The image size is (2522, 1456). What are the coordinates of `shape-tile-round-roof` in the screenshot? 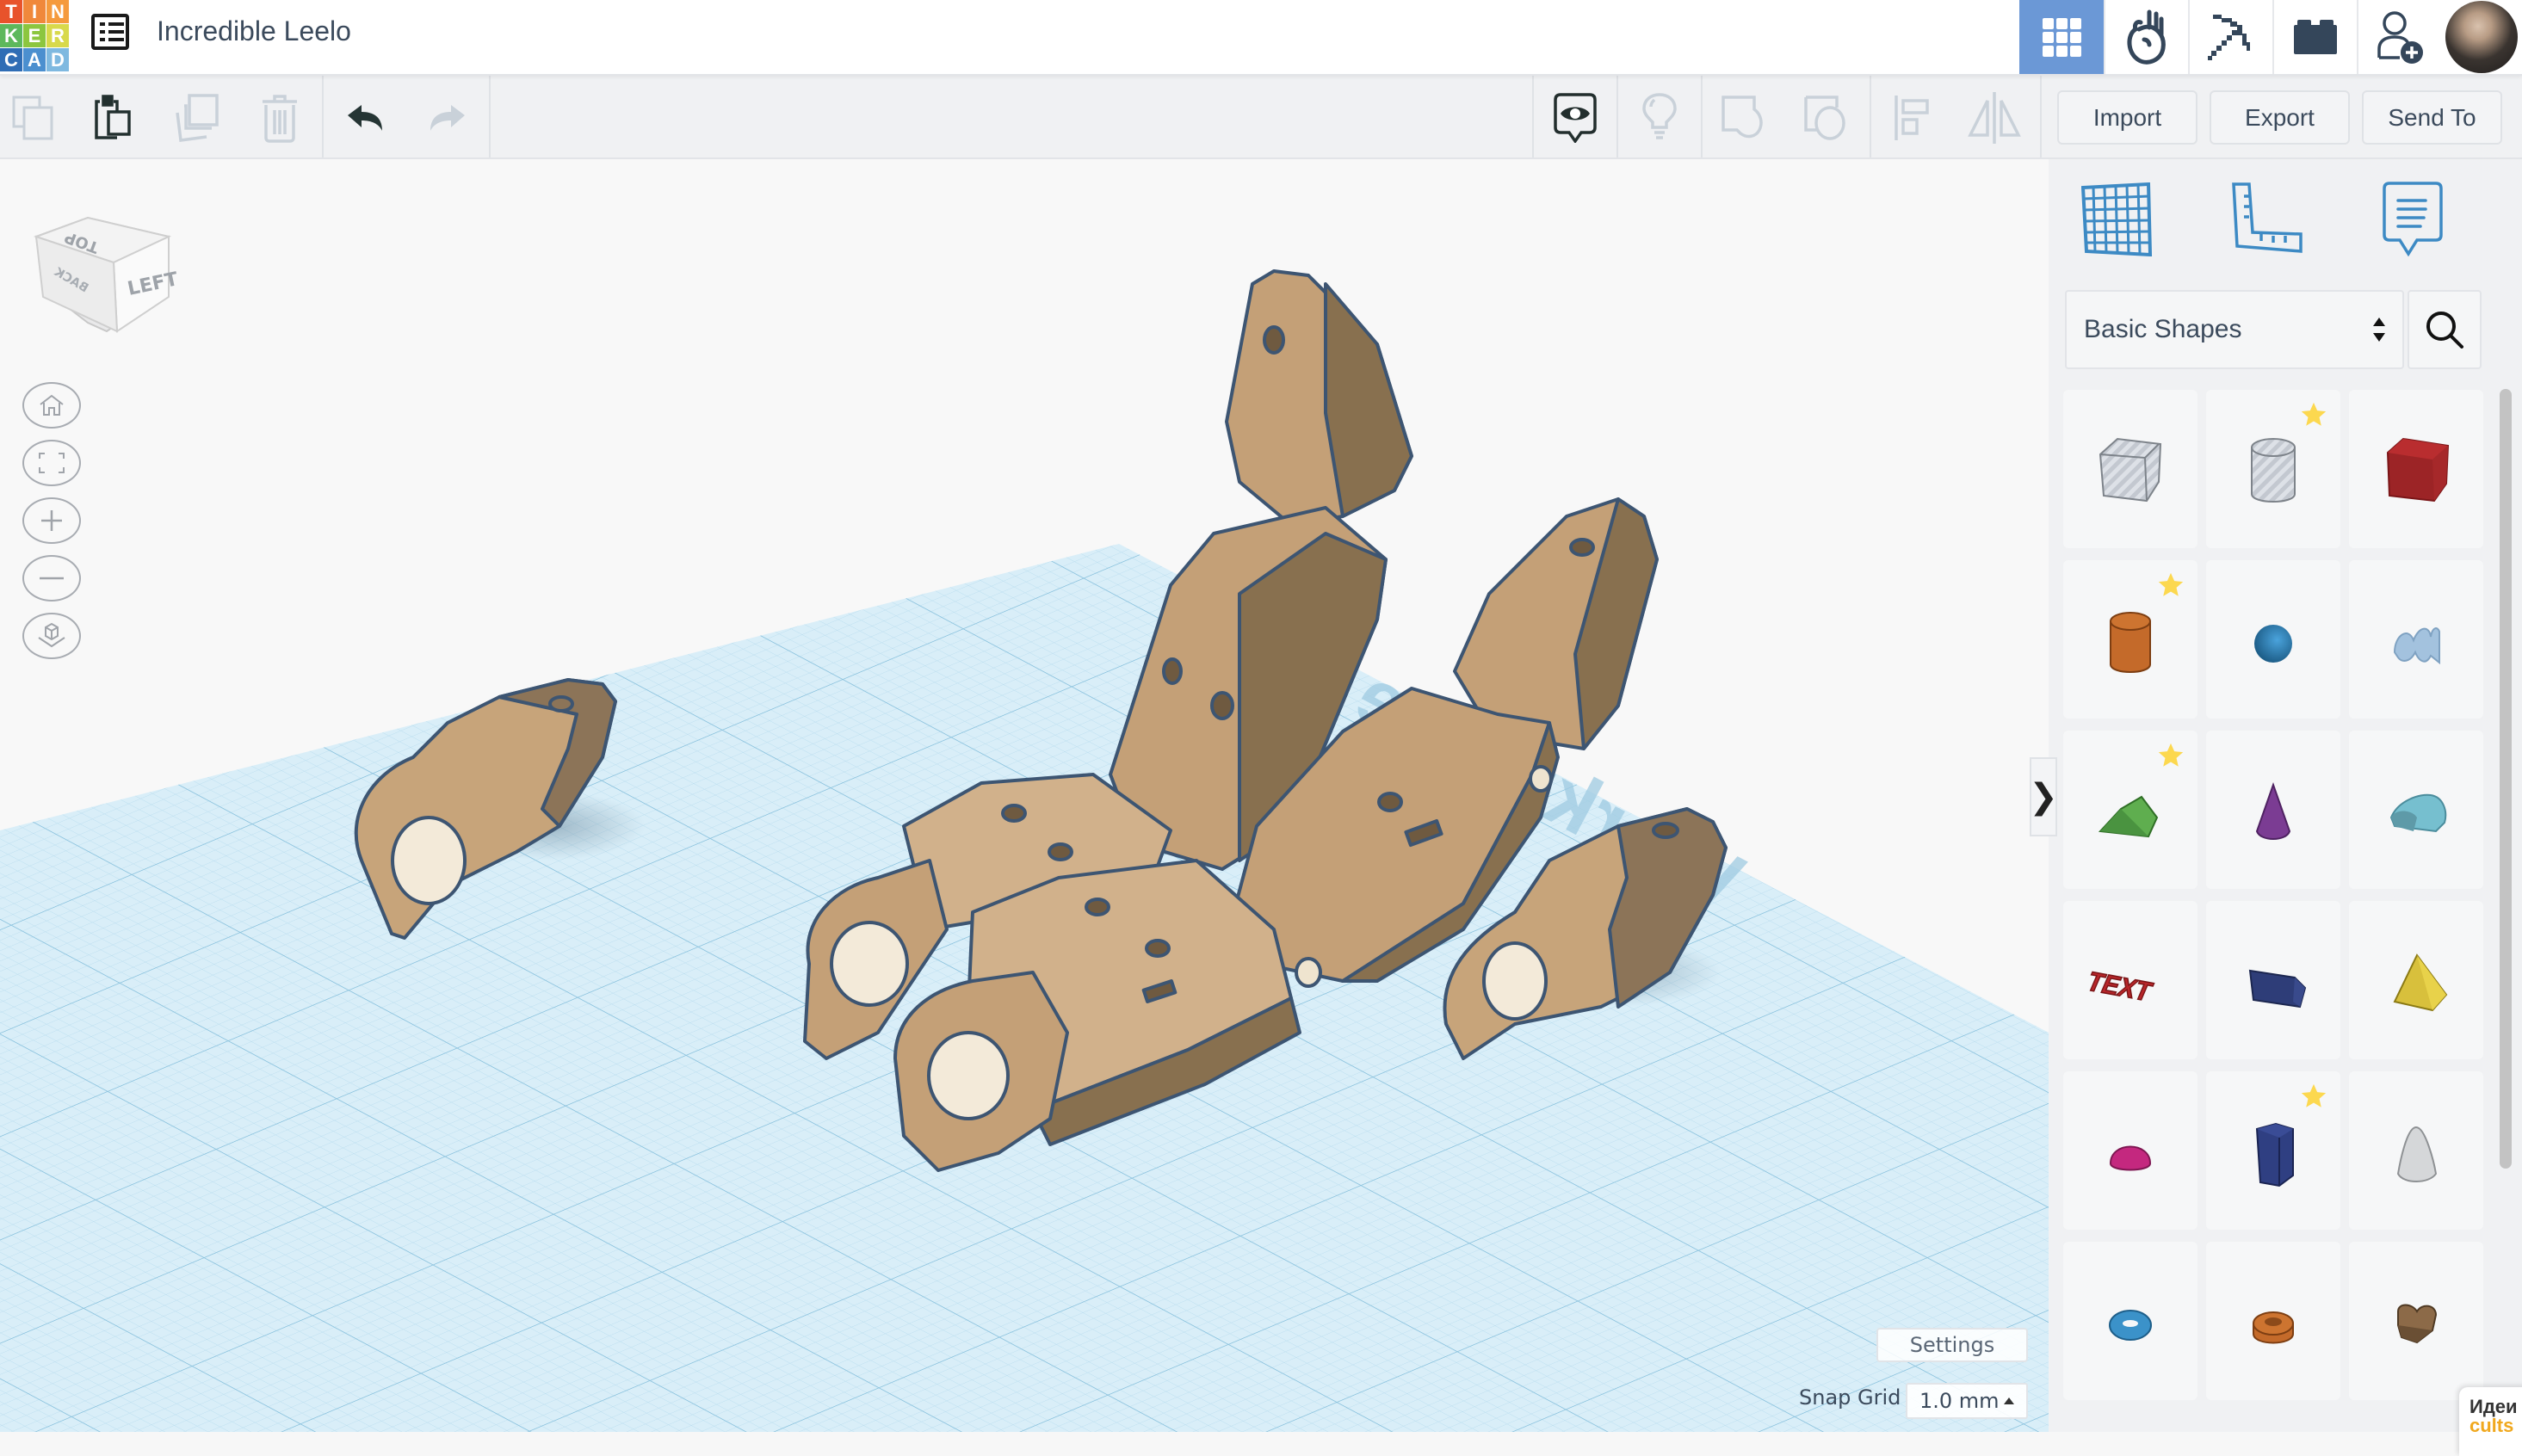 It's located at (2416, 810).